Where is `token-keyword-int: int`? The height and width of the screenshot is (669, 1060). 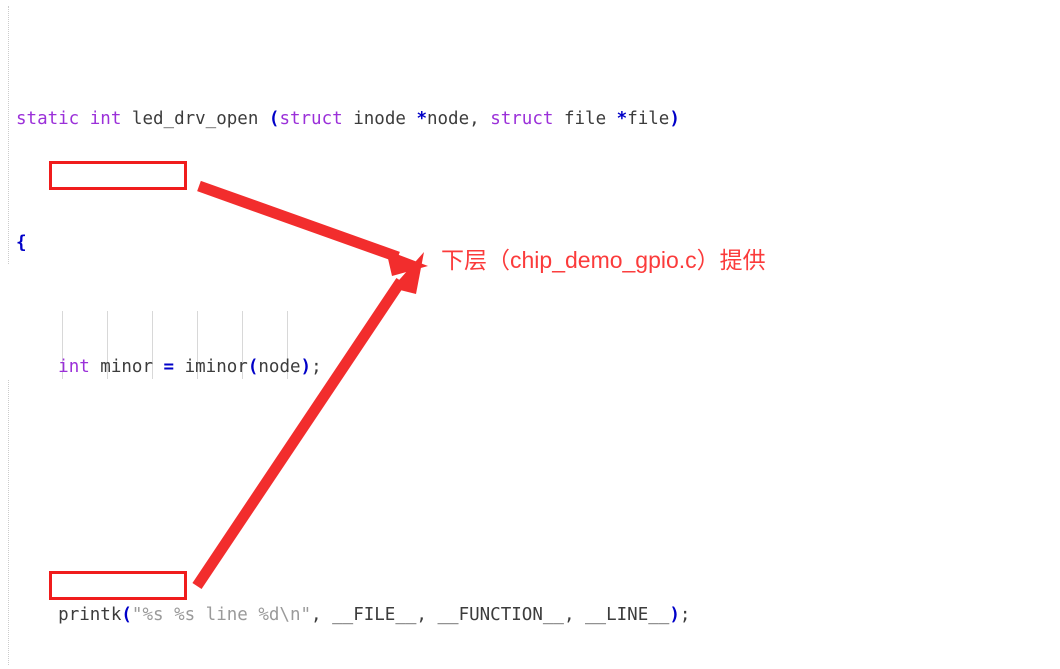
token-keyword-int: int is located at coordinates (105, 119).